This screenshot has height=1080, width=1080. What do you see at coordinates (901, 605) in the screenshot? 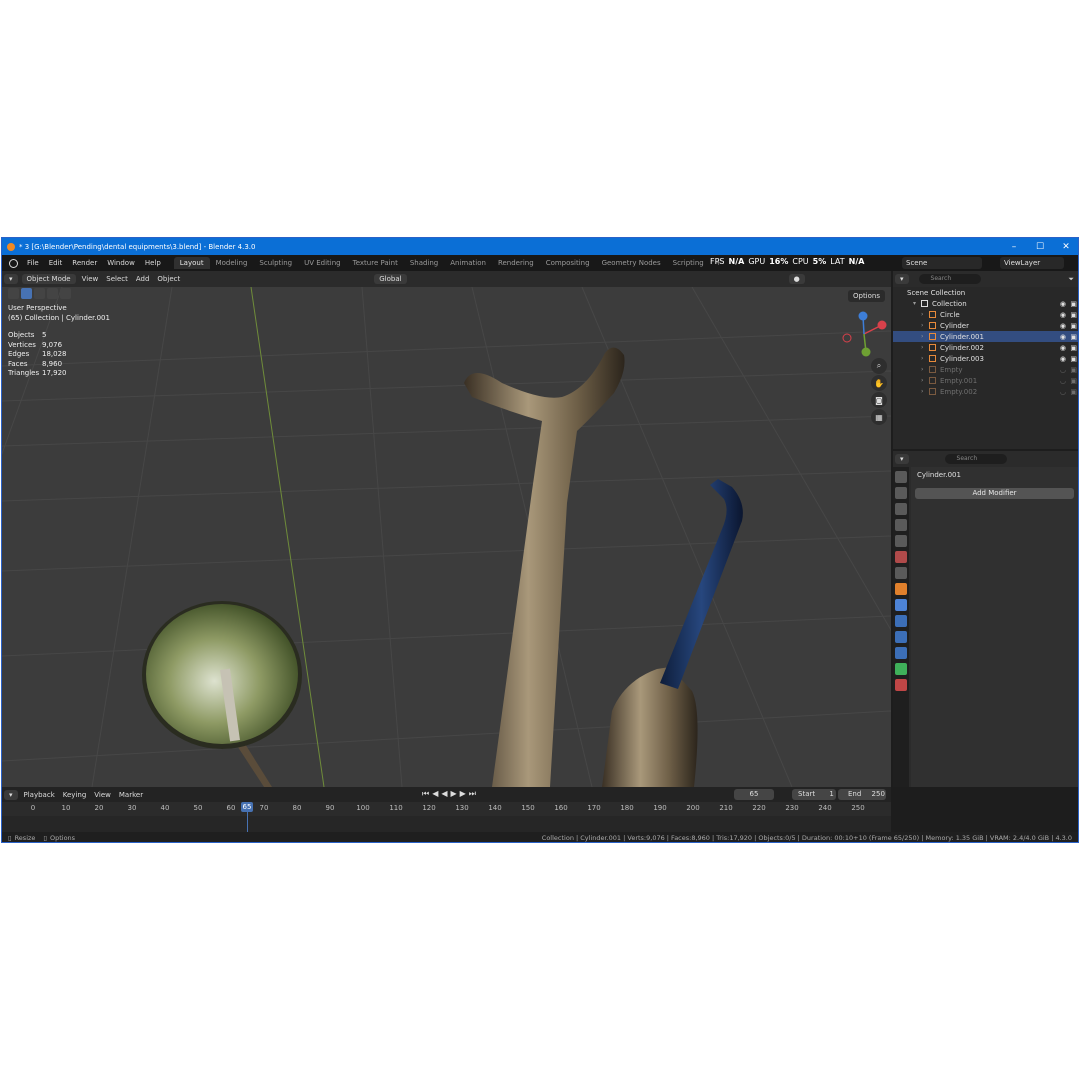
I see `modifier-tab-icon` at bounding box center [901, 605].